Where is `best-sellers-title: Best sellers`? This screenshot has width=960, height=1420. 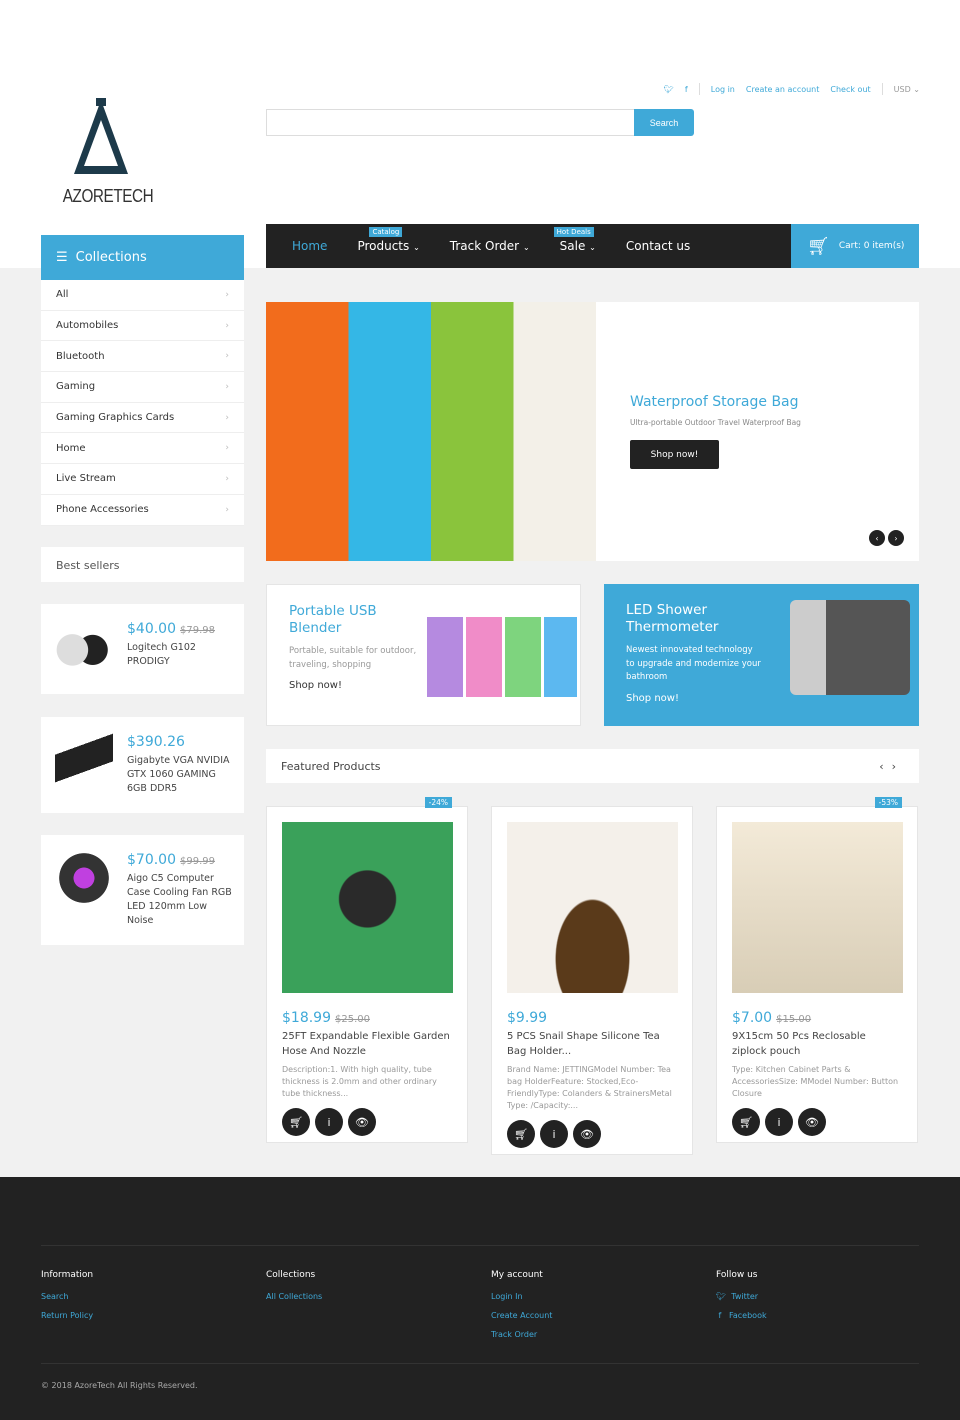 best-sellers-title: Best sellers is located at coordinates (142, 564).